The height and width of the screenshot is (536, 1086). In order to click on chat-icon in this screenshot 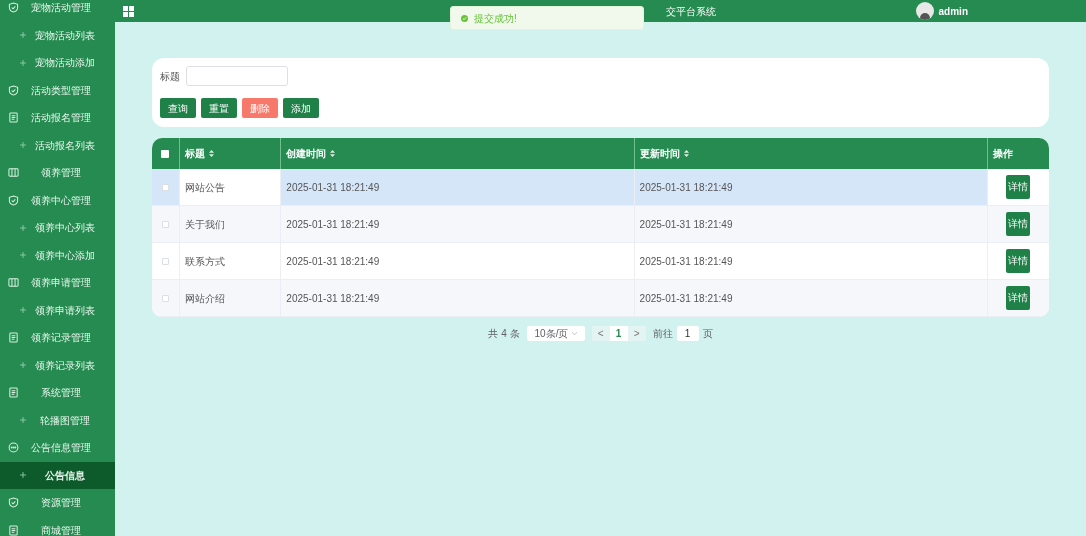, I will do `click(13, 448)`.